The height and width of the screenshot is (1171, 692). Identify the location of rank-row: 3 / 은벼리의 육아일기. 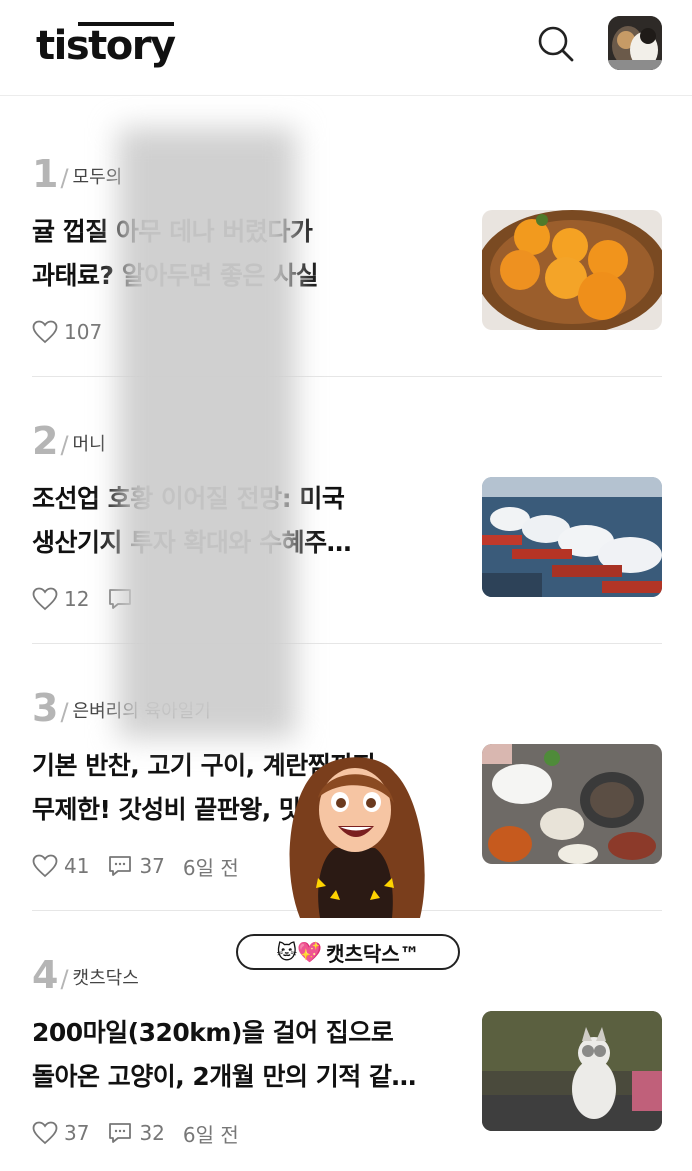
(121, 707).